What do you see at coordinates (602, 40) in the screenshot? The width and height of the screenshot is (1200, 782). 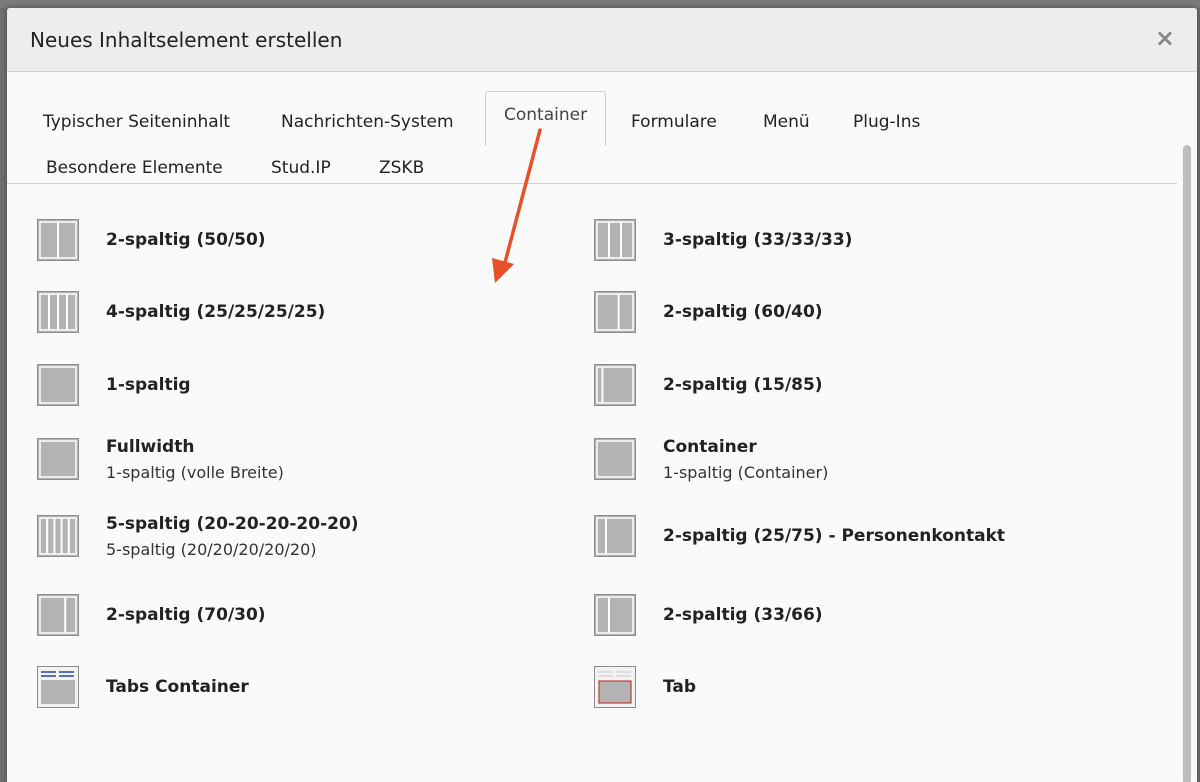 I see `dialog-header: Neues Inhaltselement erstellen ×` at bounding box center [602, 40].